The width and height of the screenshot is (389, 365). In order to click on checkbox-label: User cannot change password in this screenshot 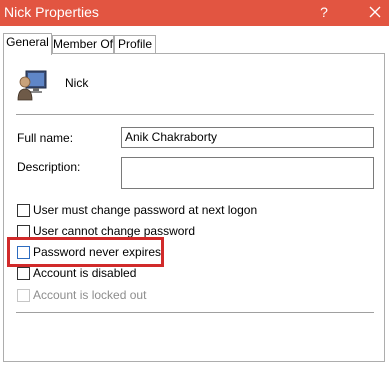, I will do `click(114, 231)`.